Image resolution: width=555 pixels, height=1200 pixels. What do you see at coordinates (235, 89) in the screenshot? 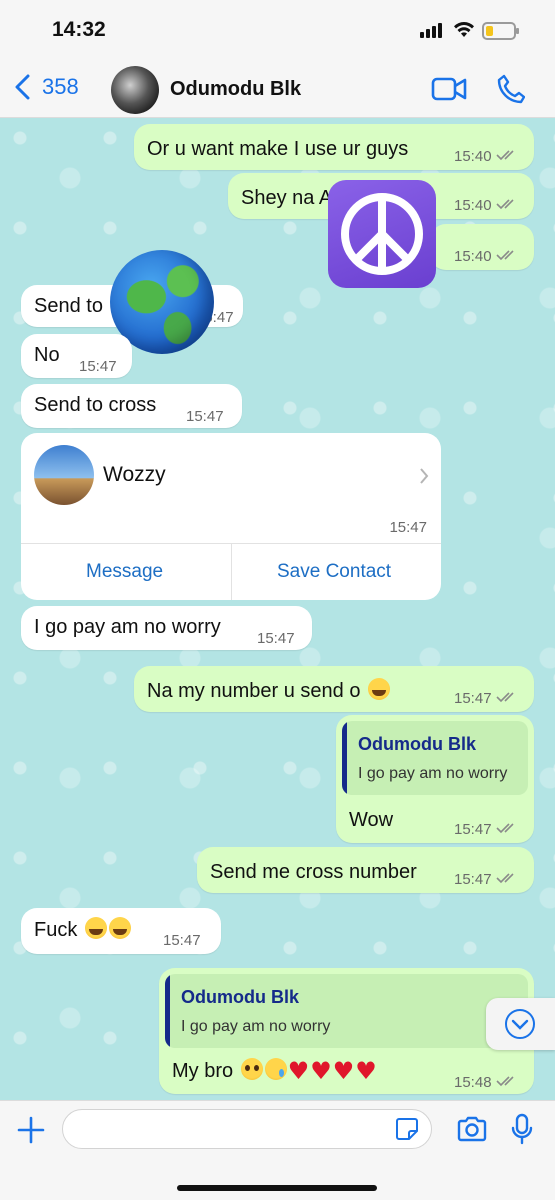
I see `contact-name: Odumodu Blk` at bounding box center [235, 89].